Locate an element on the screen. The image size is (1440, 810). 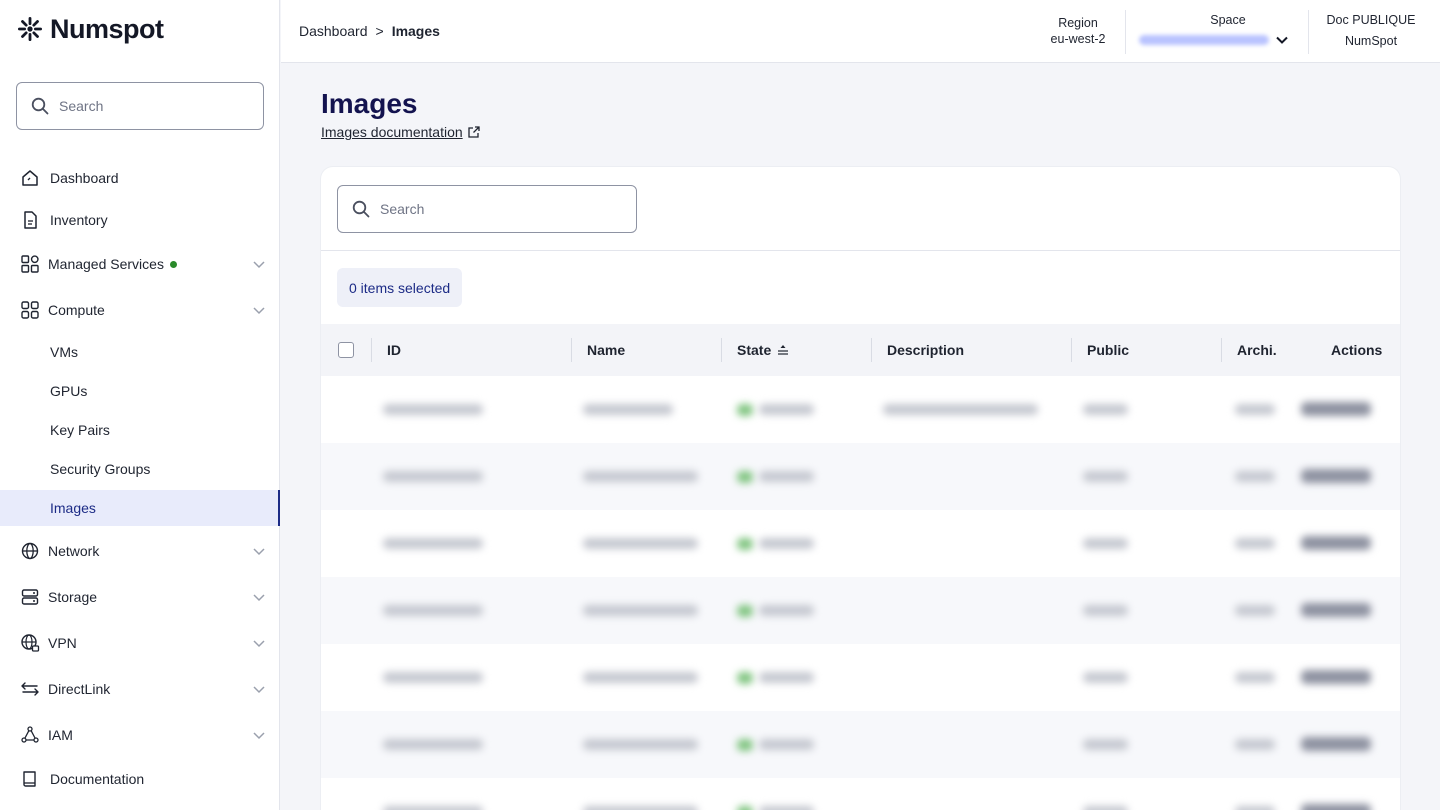
column-header-id: ID is located at coordinates (394, 350).